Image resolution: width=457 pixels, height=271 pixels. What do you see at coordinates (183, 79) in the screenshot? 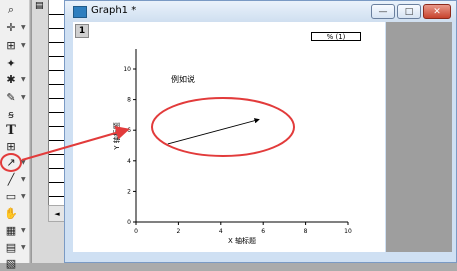
I see `annotation-text: 例如说` at bounding box center [183, 79].